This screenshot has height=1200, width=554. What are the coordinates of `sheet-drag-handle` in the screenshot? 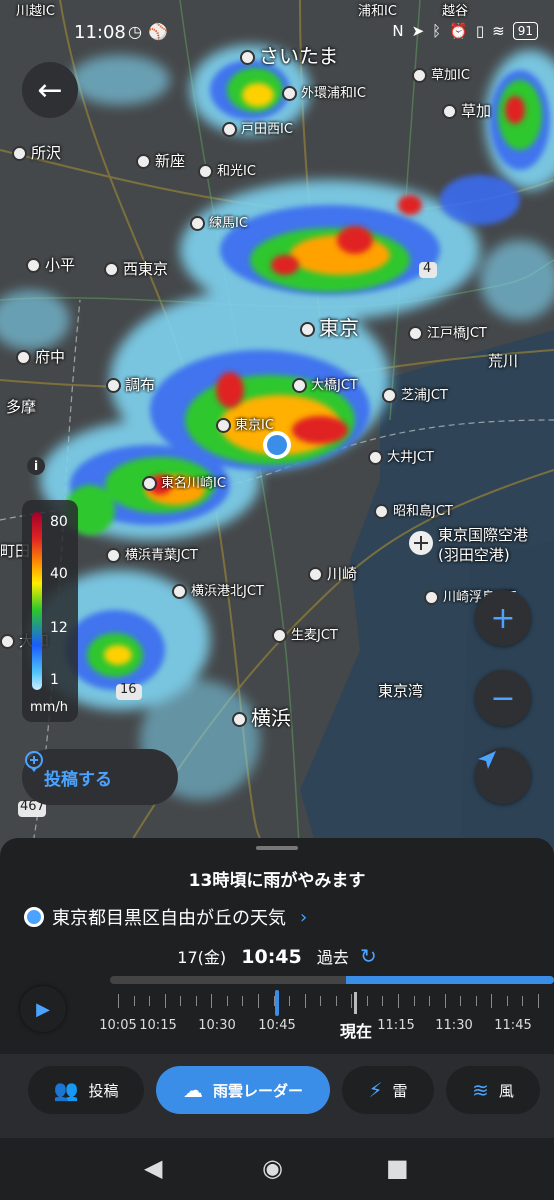 It's located at (277, 848).